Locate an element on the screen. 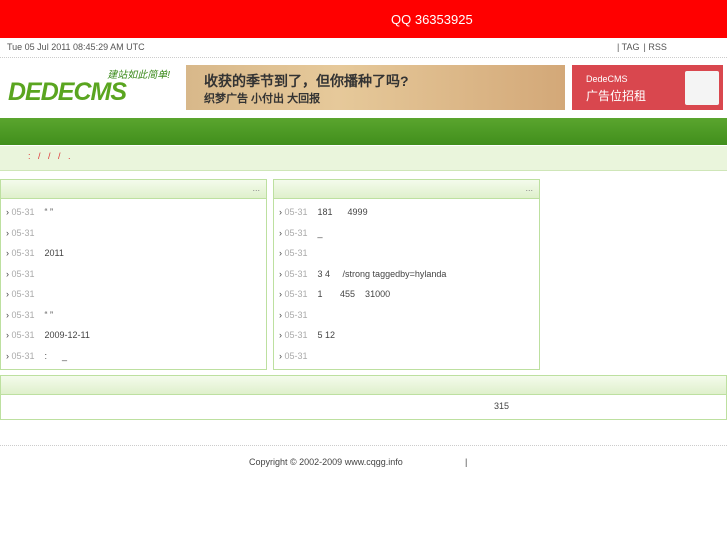 The height and width of the screenshot is (545, 727). footer: Copyright © 2002-2009 www.cqgg.info | is located at coordinates (363, 456).